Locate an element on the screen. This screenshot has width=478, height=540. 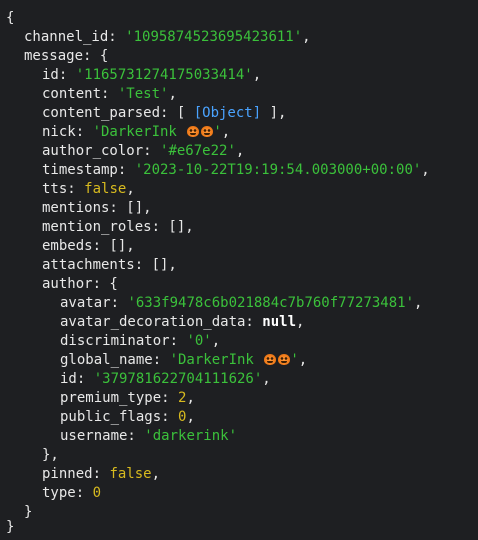
nick-line: nick: 'DarkerInk ', is located at coordinates (136, 132).